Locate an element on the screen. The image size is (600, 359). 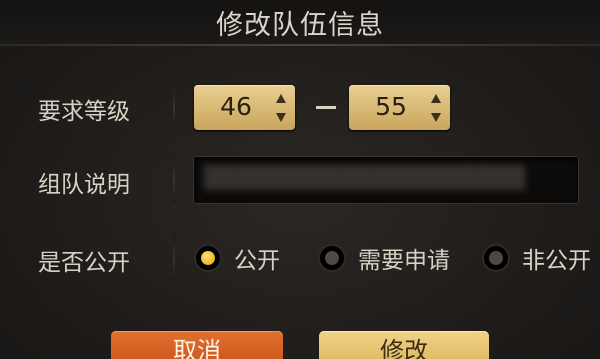
level-row-divider is located at coordinates (174, 107).